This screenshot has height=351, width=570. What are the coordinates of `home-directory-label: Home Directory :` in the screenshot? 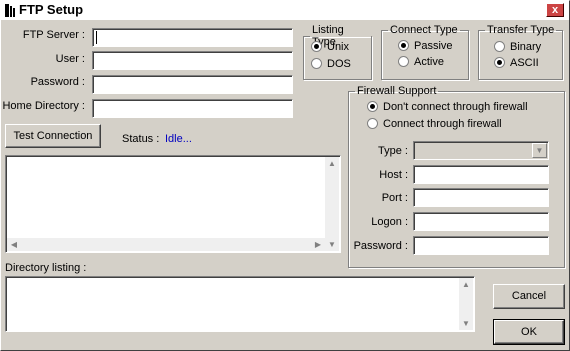 It's located at (43, 106).